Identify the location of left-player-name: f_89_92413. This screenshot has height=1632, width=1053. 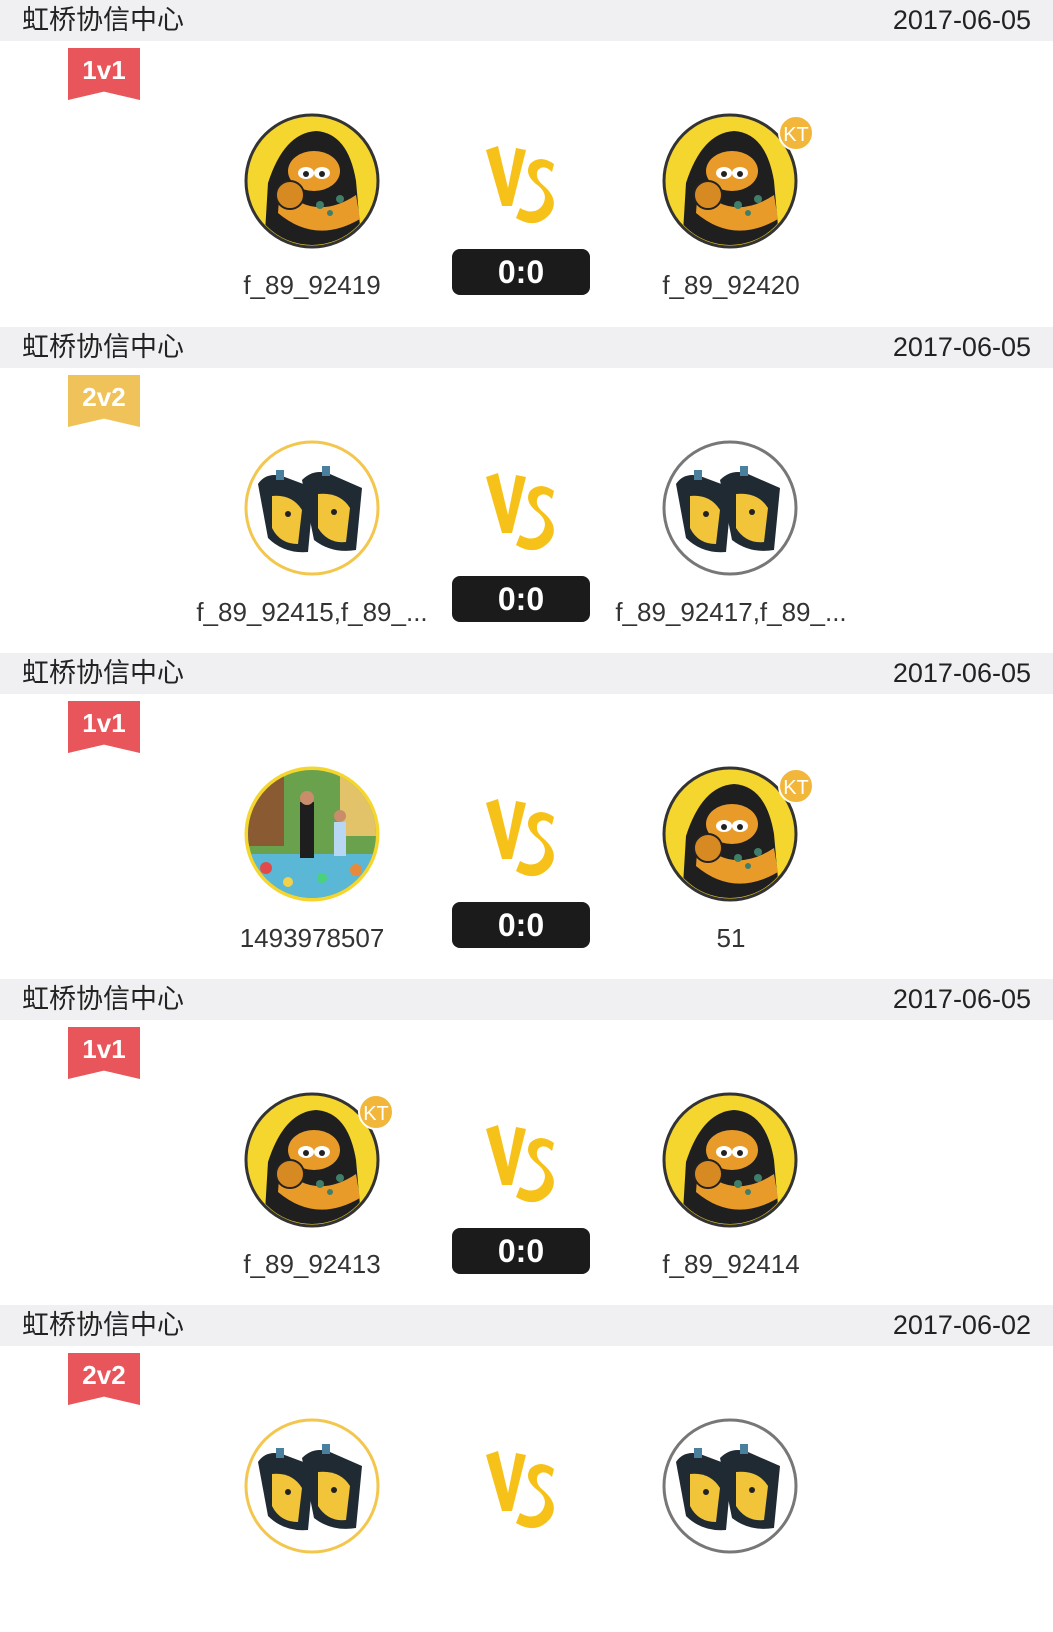
(312, 1264).